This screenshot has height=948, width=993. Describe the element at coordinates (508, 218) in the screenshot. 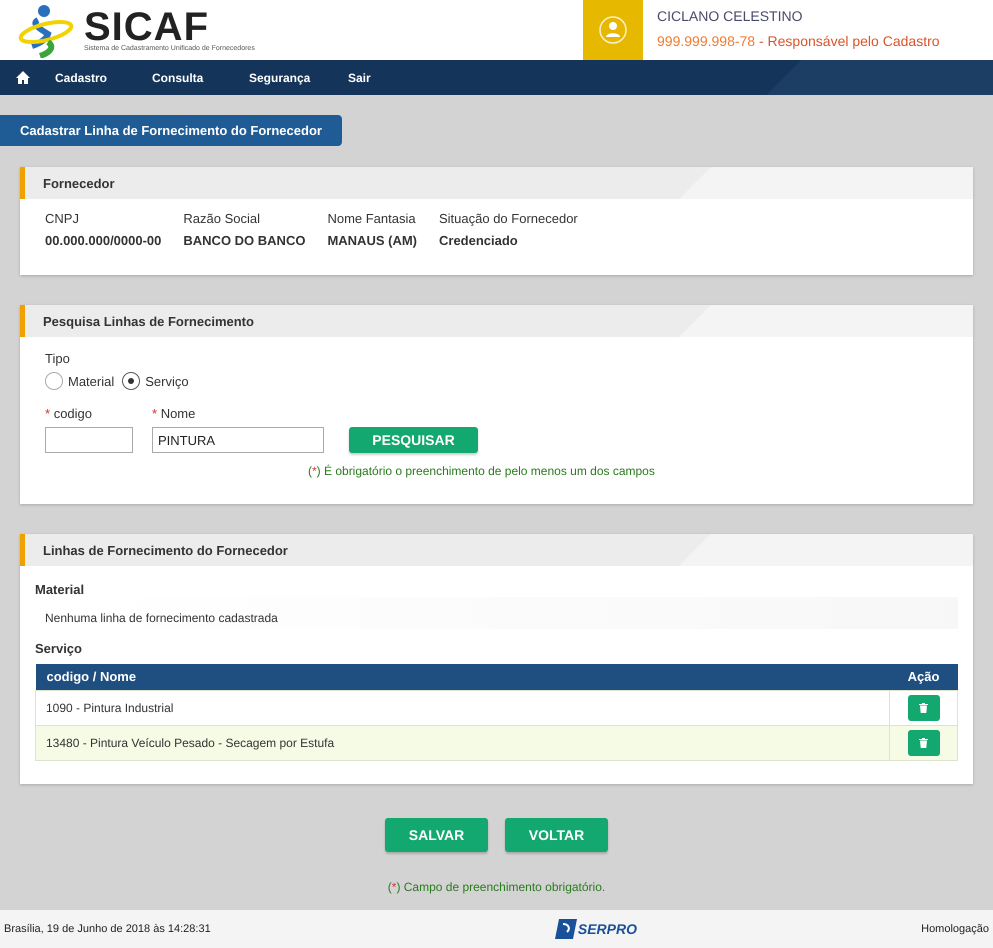

I see `field-label: Situação do Fornecedor` at that location.